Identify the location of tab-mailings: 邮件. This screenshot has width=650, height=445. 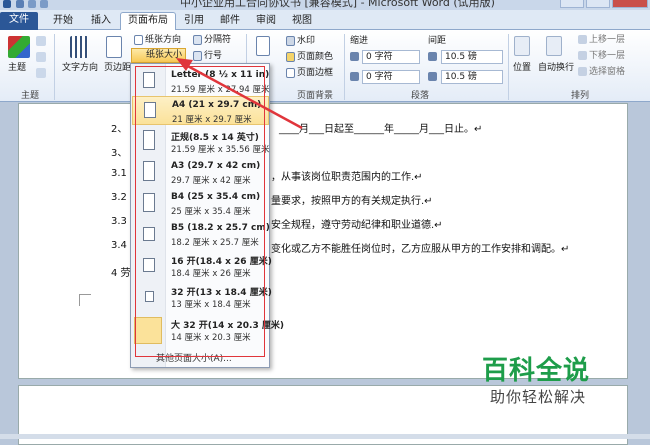
(230, 21).